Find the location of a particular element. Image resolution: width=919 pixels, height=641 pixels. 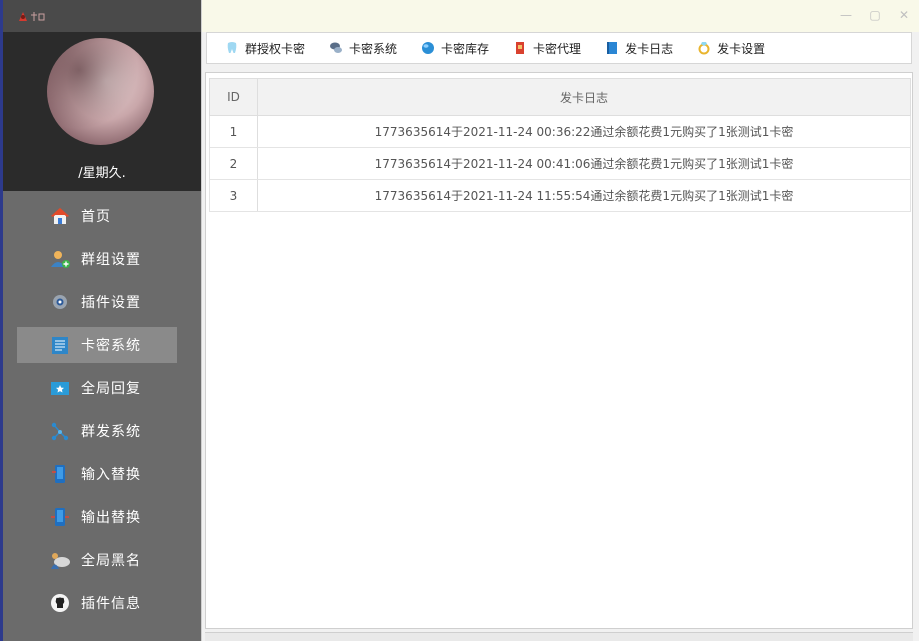

sidebar-item-label: 群发系统 is located at coordinates (111, 432).